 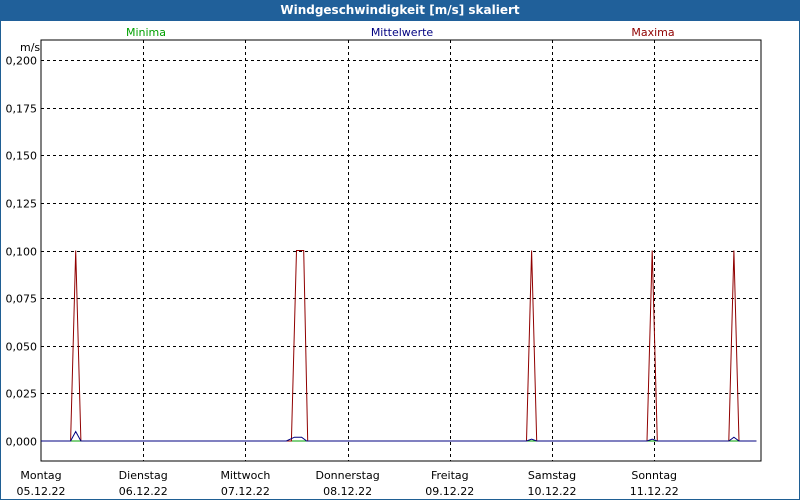 I want to click on legend-mittelwerte: Mittelwerte, so click(x=402, y=32).